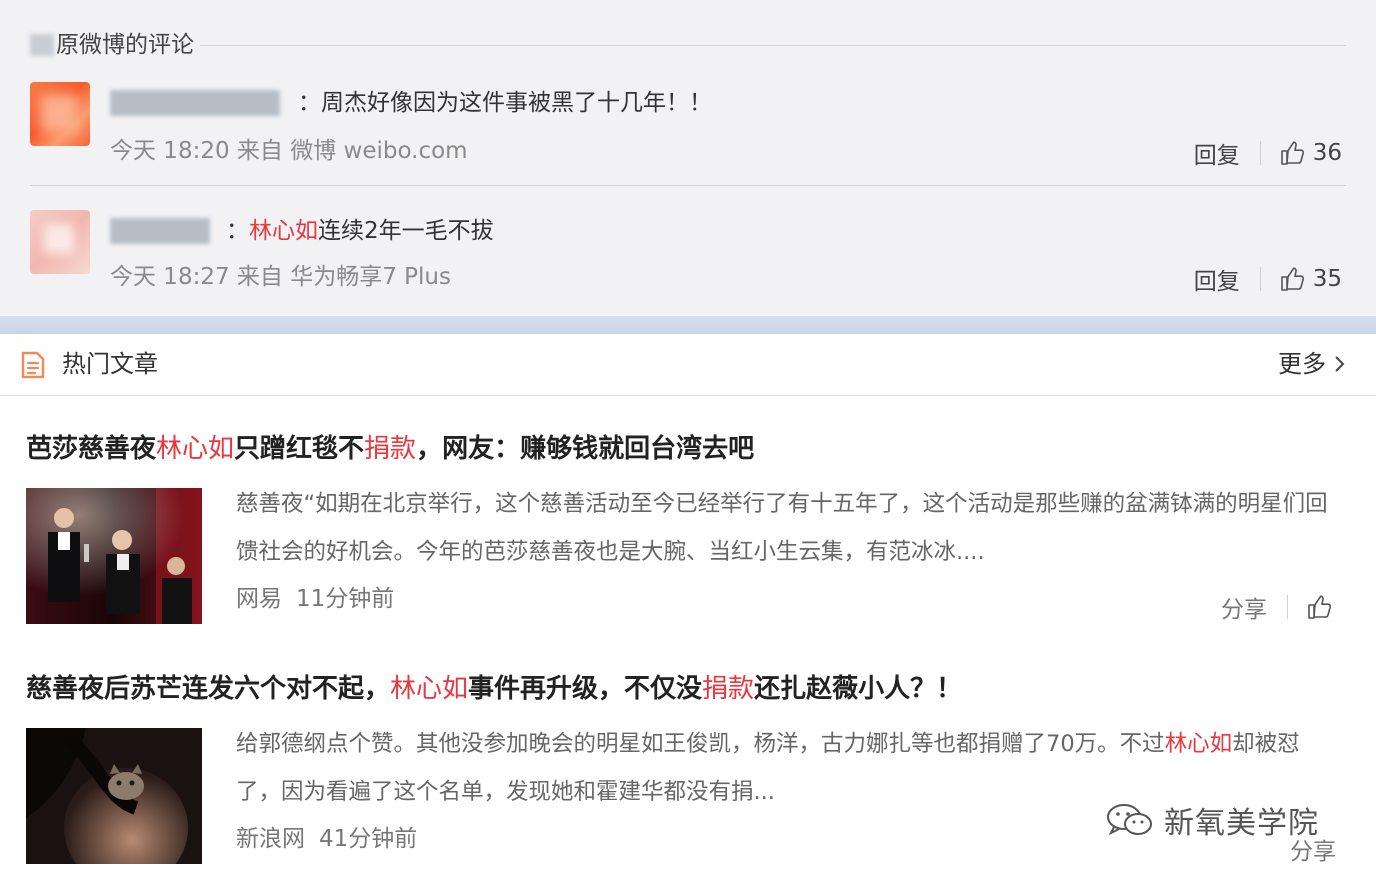 This screenshot has height=876, width=1376. What do you see at coordinates (259, 599) in the screenshot?
I see `source-name: 网易` at bounding box center [259, 599].